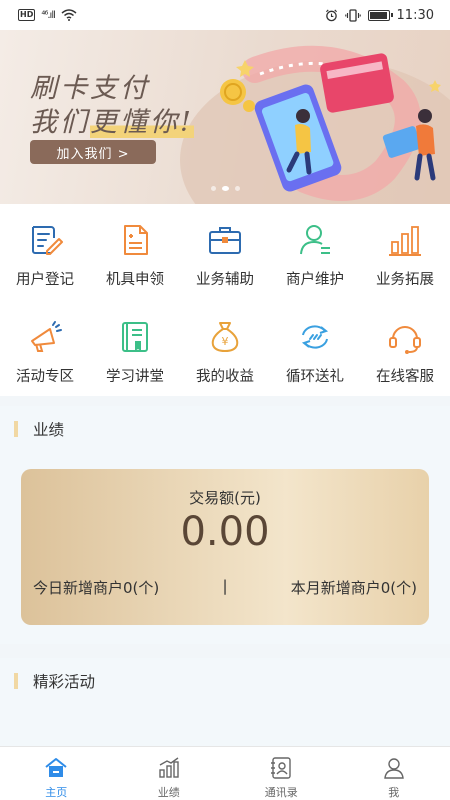 This screenshot has height=800, width=450. What do you see at coordinates (135, 280) in the screenshot?
I see `grid-label: 机具申领` at bounding box center [135, 280].